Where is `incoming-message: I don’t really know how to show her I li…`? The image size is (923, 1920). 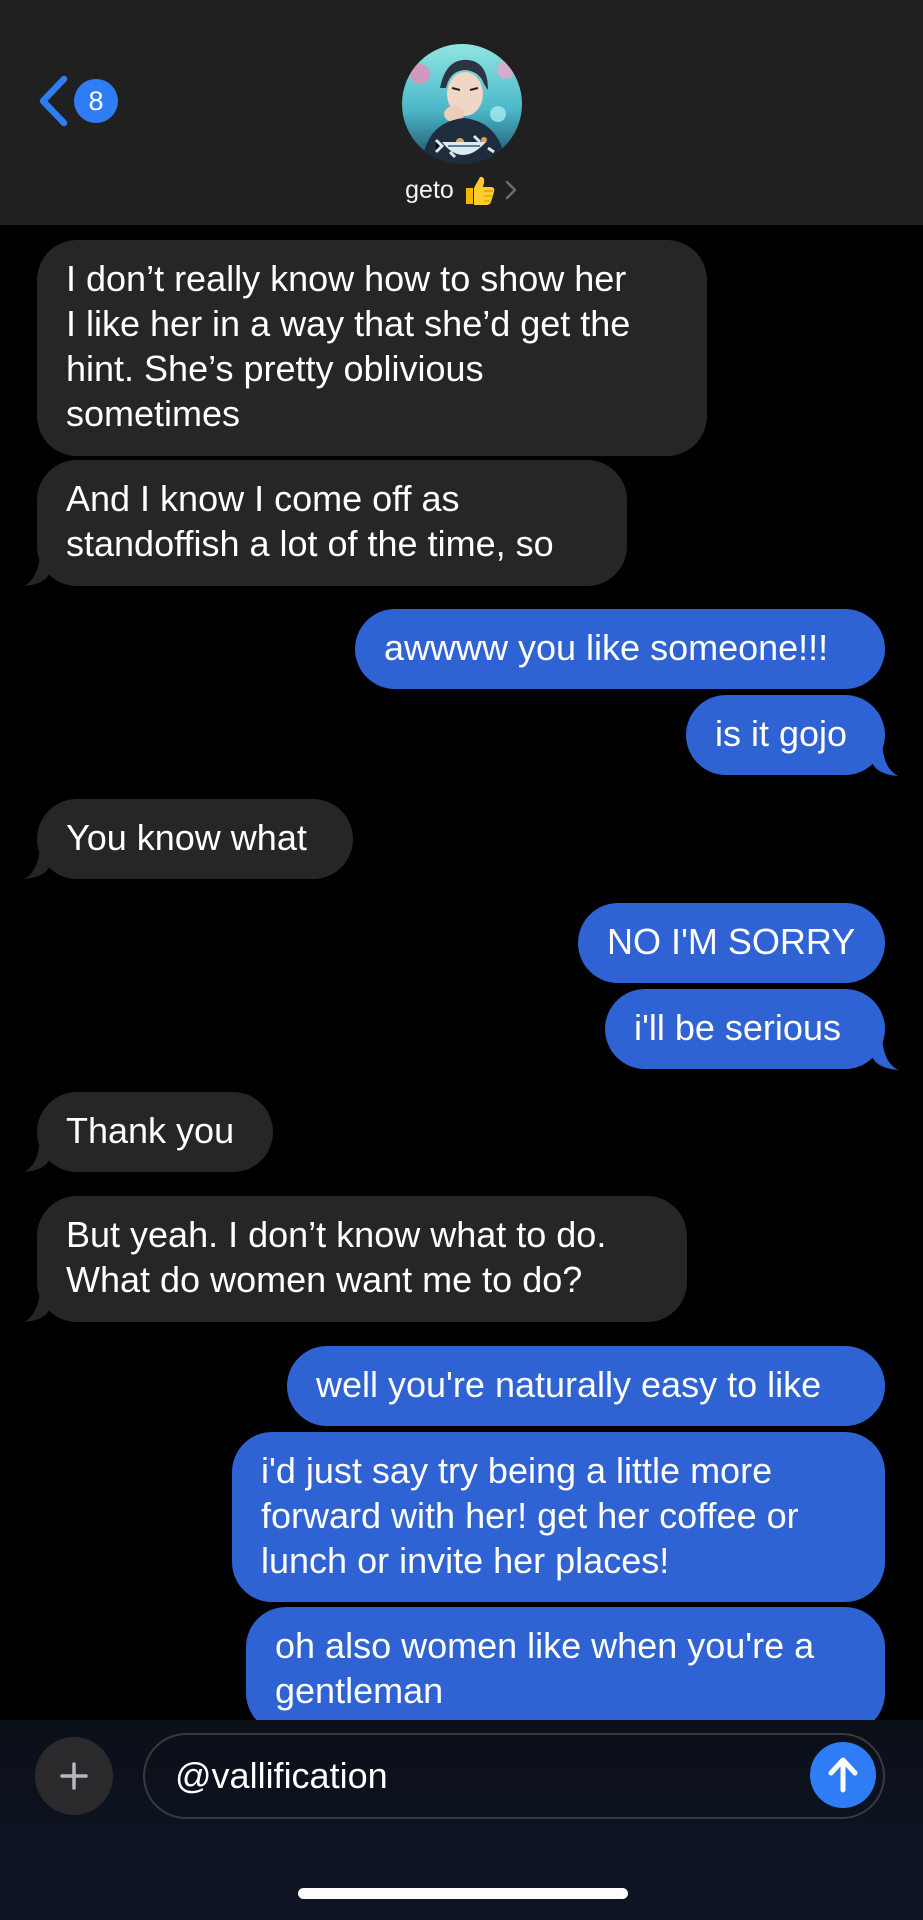
incoming-message: I don’t really know how to show her I li… is located at coordinates (372, 348).